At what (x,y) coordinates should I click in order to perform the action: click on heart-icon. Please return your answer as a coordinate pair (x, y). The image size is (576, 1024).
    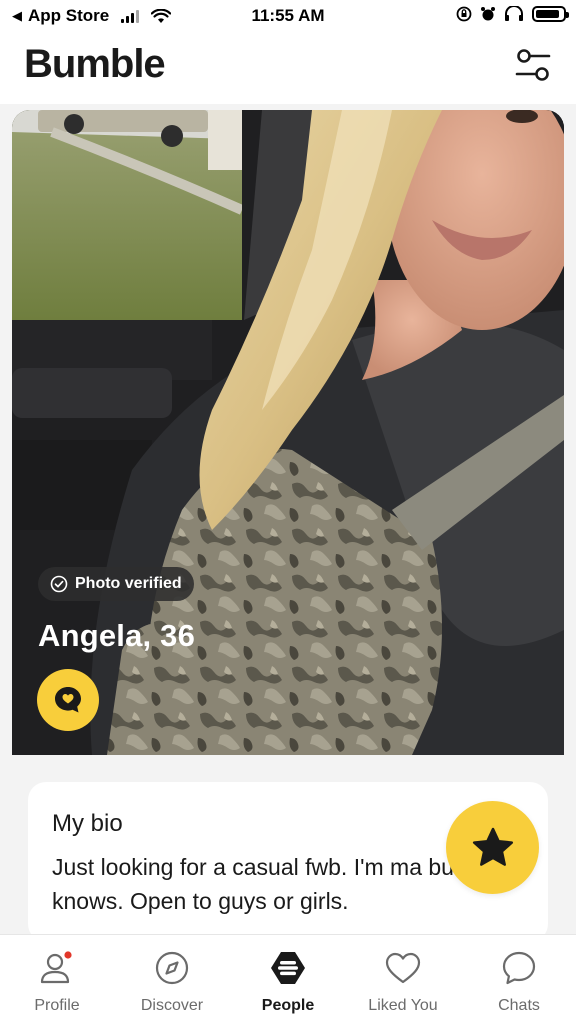
    Looking at the image, I should click on (403, 968).